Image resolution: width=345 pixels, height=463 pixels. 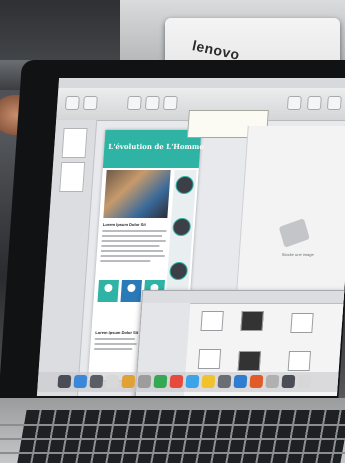 I want to click on document-subtitle: Lorem Ipsum Dolor Sit, so click(x=124, y=224).